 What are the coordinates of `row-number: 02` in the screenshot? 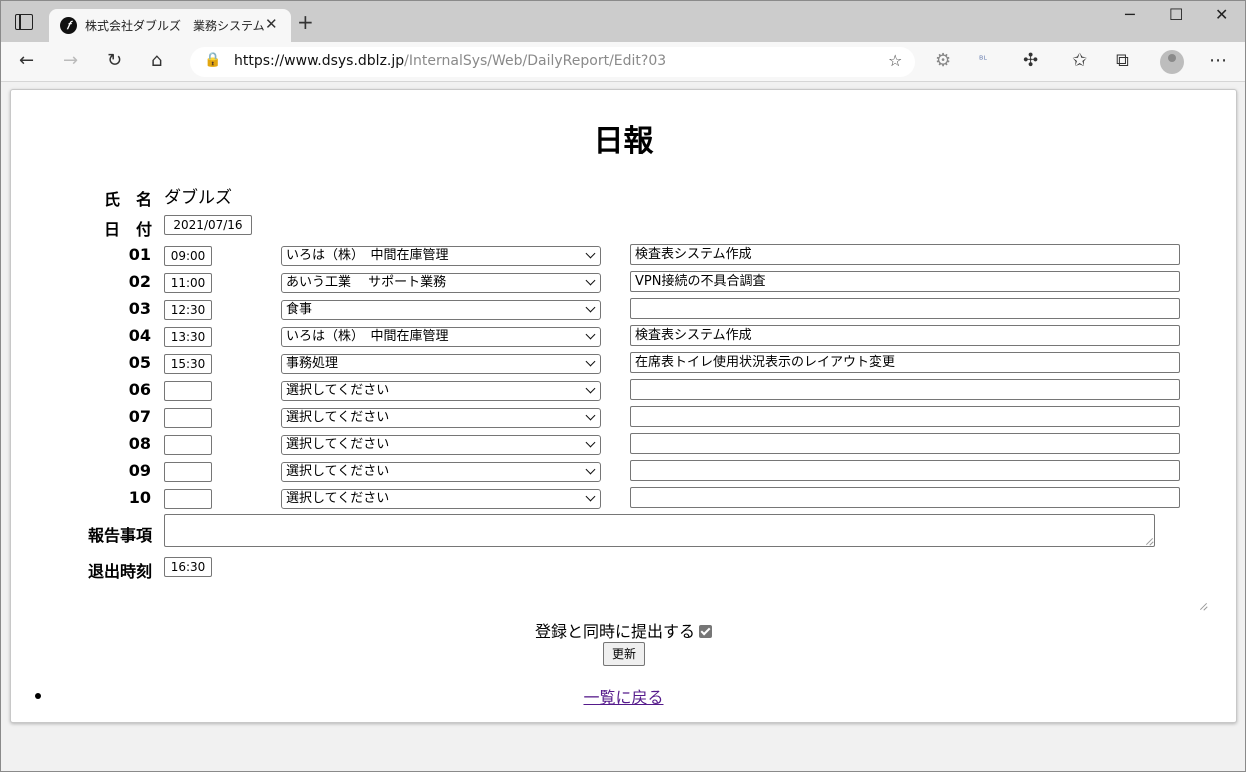 It's located at (139, 281).